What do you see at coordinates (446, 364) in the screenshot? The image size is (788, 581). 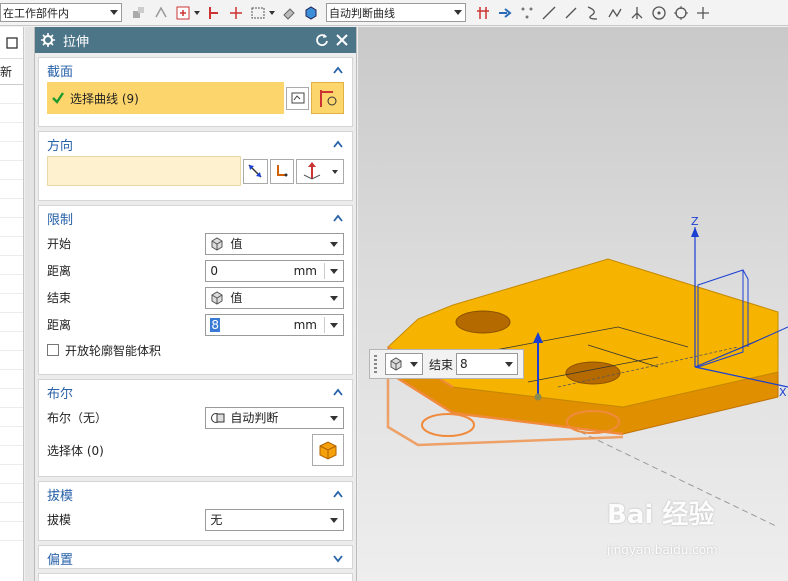 I see `screen-input-bar: 结束 8` at bounding box center [446, 364].